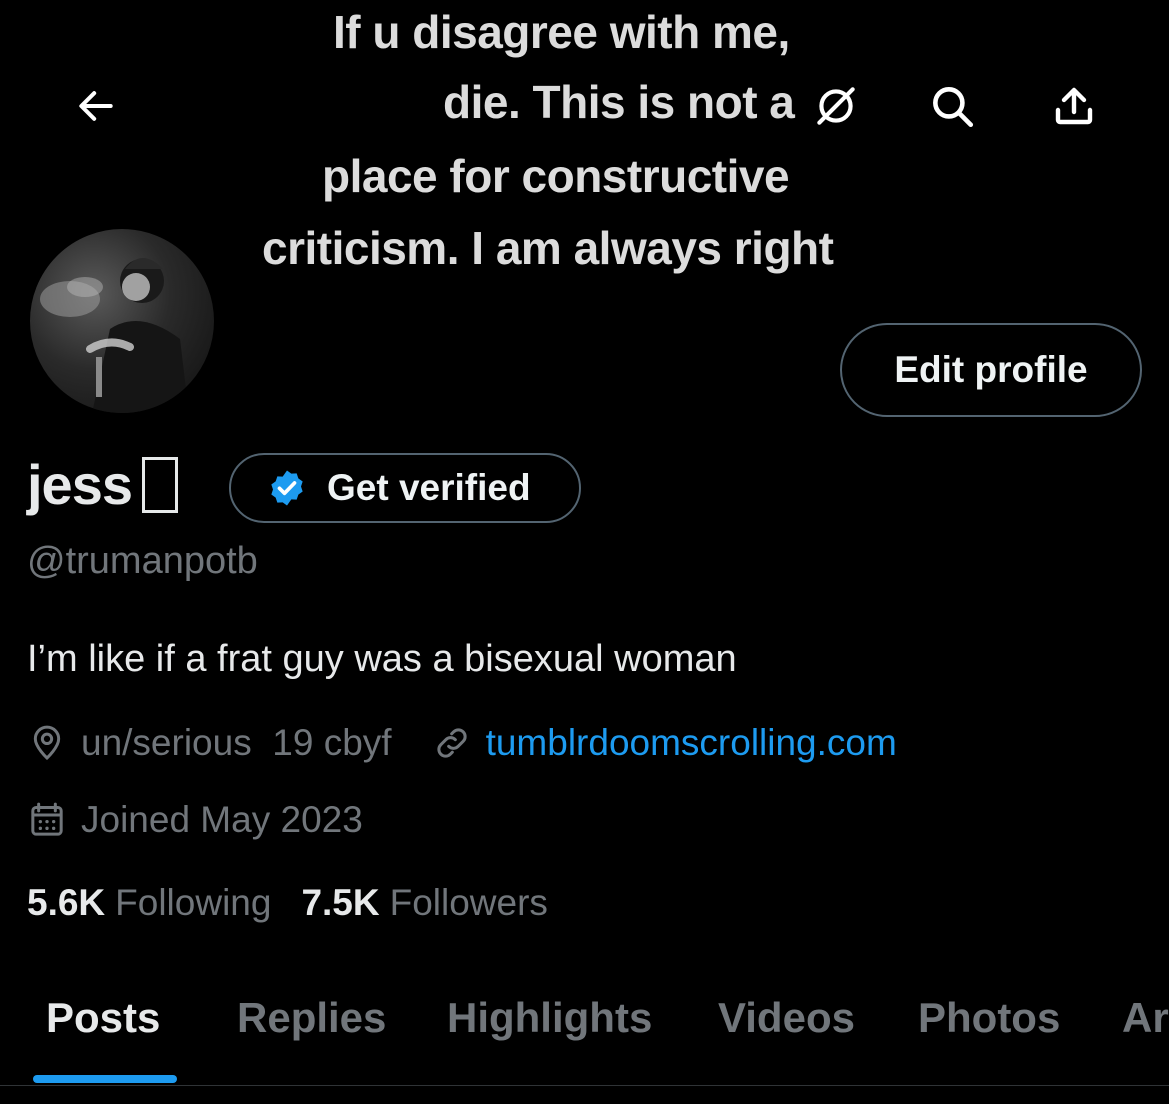 Image resolution: width=1169 pixels, height=1104 pixels. What do you see at coordinates (429, 487) in the screenshot?
I see `get-verified-label: Get verified` at bounding box center [429, 487].